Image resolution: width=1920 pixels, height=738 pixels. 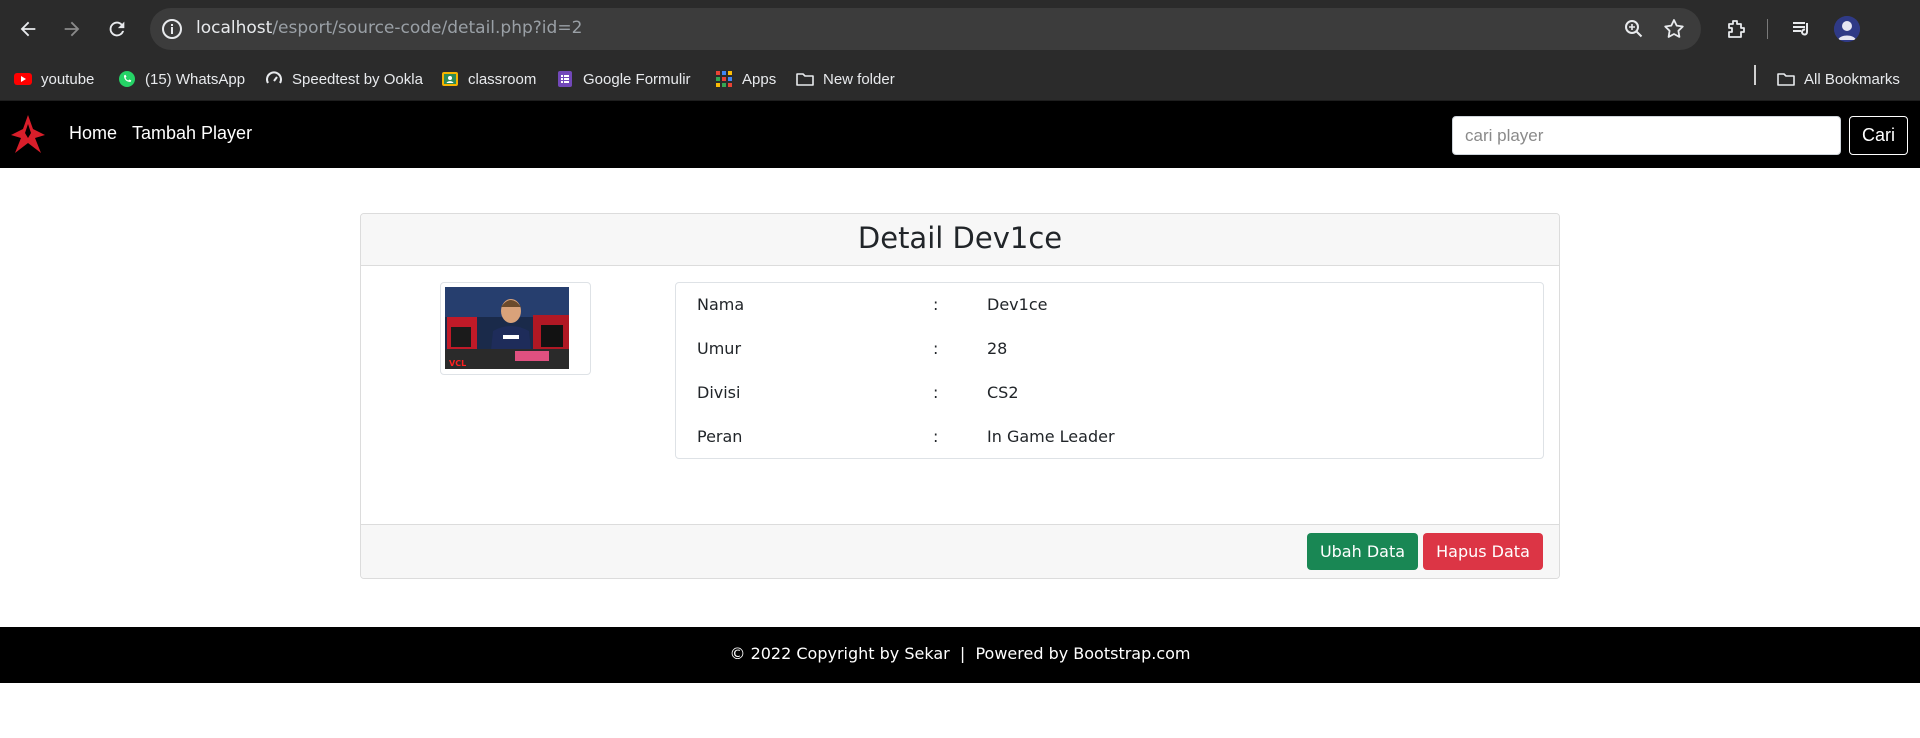 I want to click on info-label: Peran, so click(x=720, y=436).